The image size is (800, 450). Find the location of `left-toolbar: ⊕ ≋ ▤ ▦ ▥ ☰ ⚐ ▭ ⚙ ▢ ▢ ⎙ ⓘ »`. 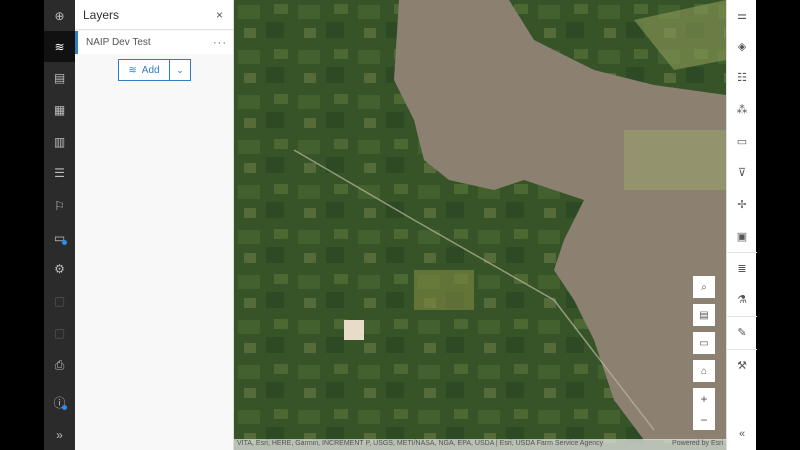

left-toolbar: ⊕ ≋ ▤ ▦ ▥ ☰ ⚐ ▭ ⚙ ▢ ▢ ⎙ ⓘ » is located at coordinates (59, 225).